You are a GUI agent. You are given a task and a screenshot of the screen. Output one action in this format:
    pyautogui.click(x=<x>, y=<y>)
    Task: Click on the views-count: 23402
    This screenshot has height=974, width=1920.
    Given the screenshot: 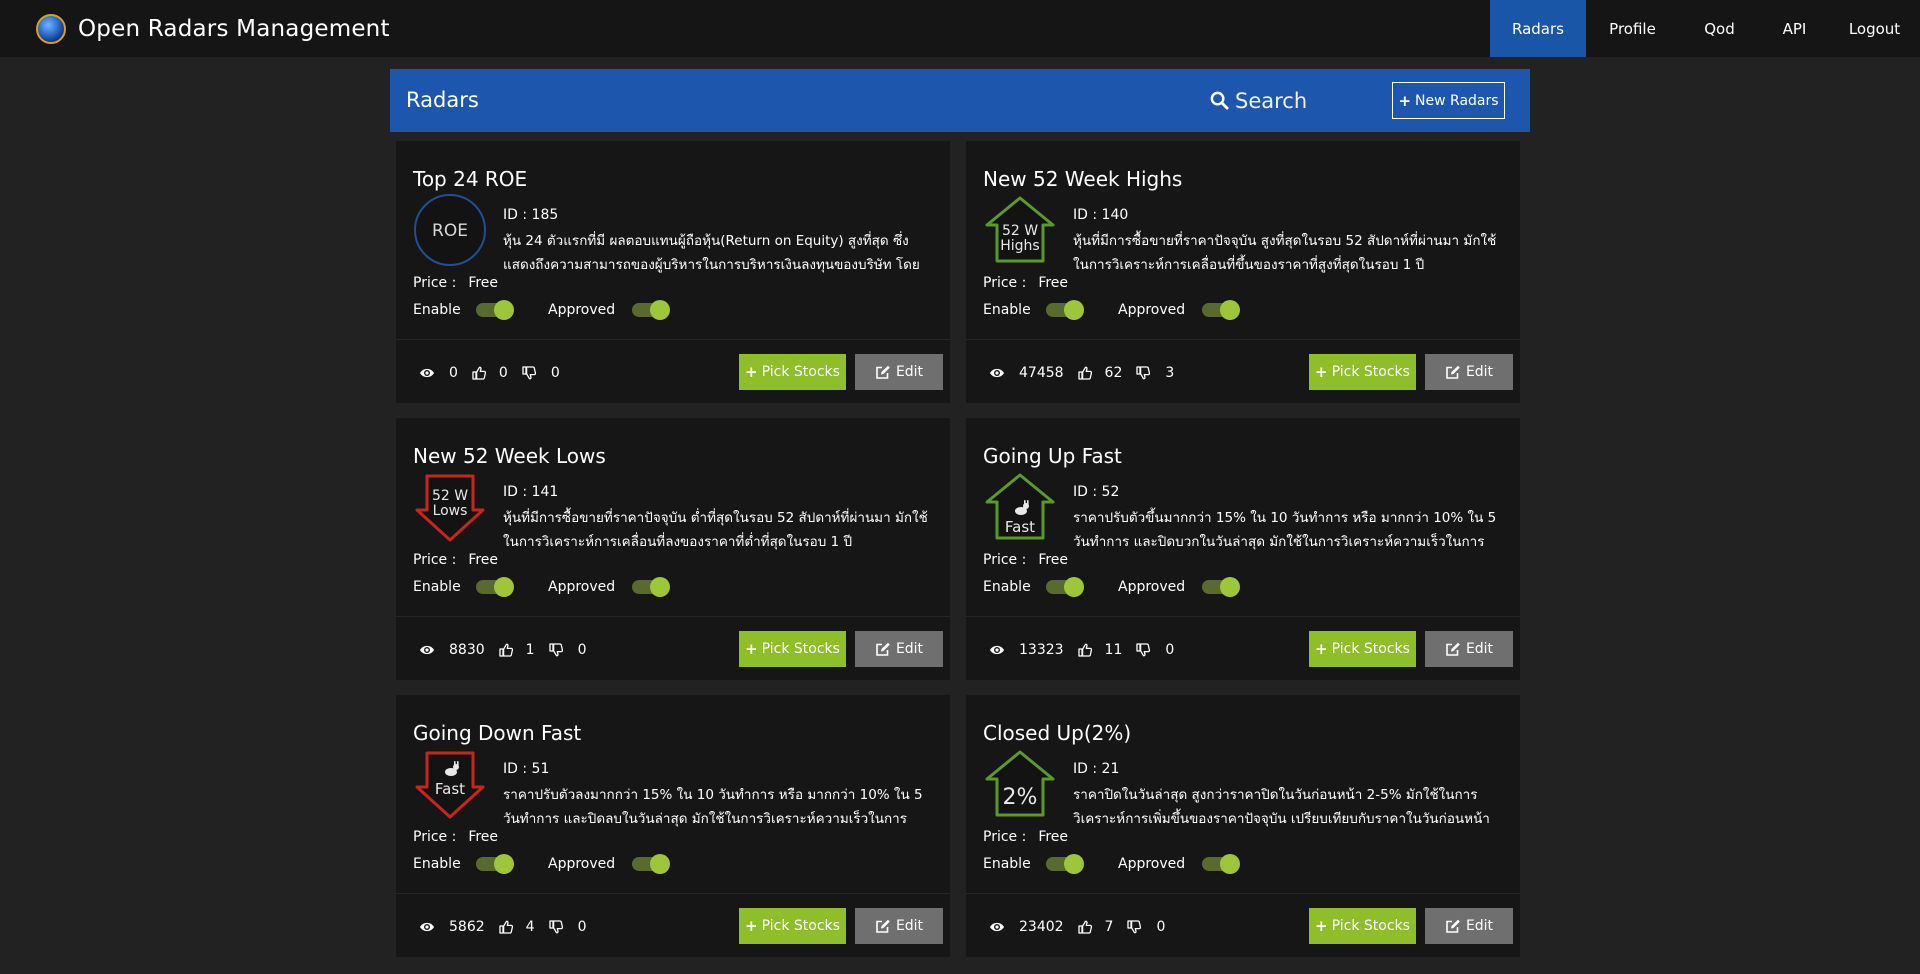 What is the action you would take?
    pyautogui.click(x=1041, y=927)
    